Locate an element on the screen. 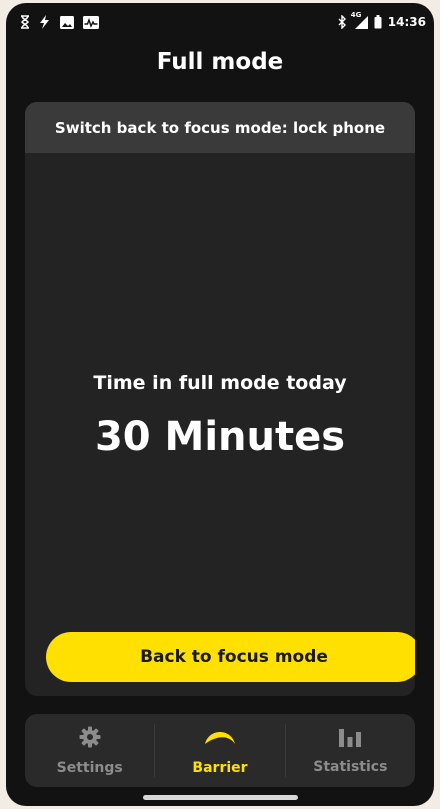 This screenshot has width=440, height=809. back-to-focus-mode-button: Back to focus mode is located at coordinates (230, 657).